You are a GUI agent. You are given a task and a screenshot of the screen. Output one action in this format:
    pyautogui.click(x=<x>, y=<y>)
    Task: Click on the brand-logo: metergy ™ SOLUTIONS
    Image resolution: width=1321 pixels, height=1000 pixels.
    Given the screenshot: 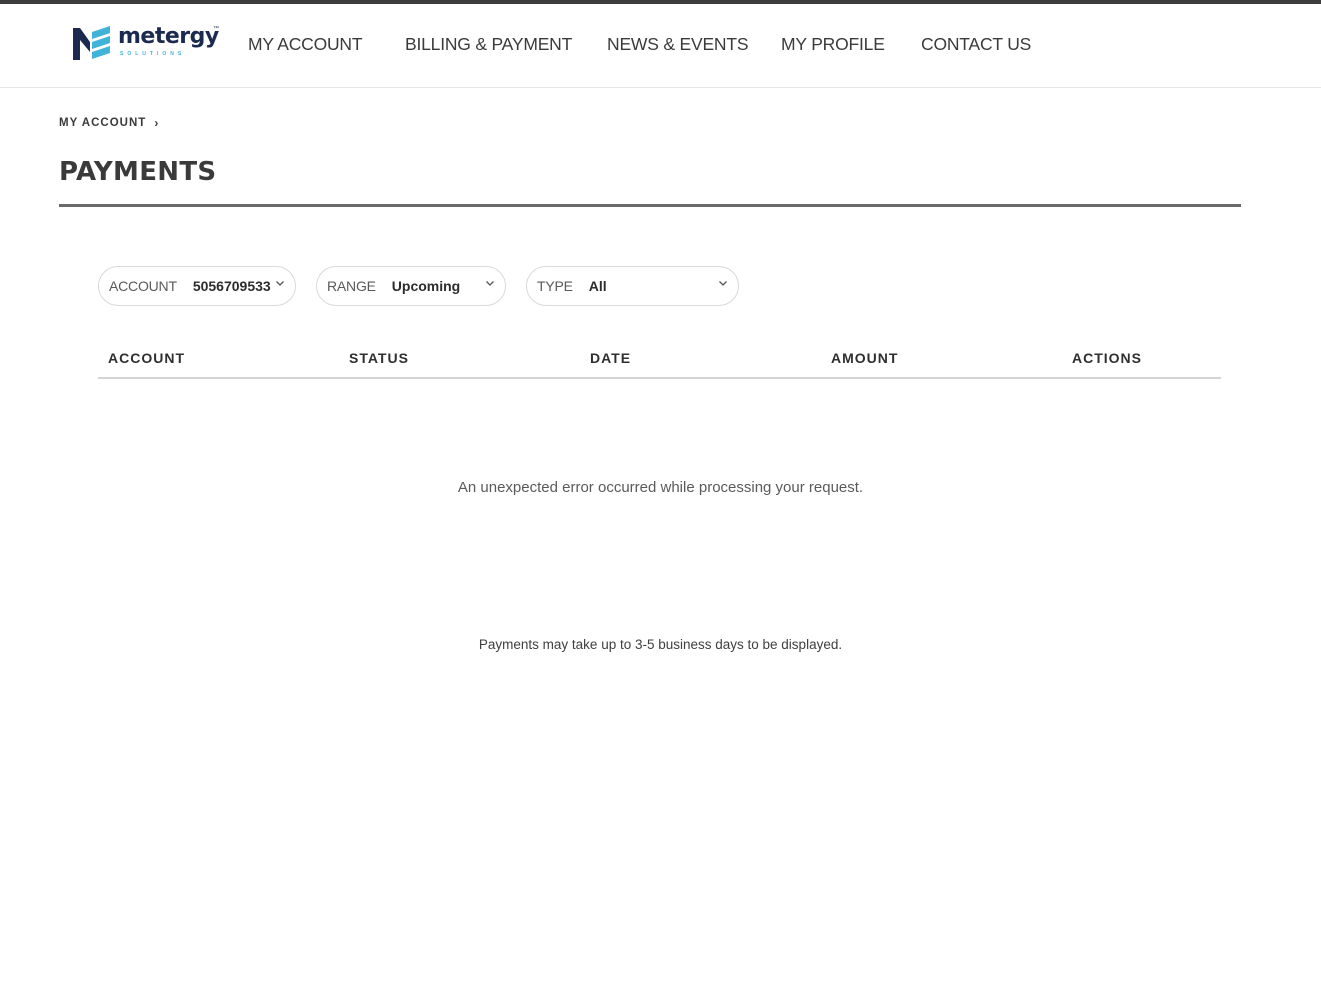 What is the action you would take?
    pyautogui.click(x=145, y=45)
    